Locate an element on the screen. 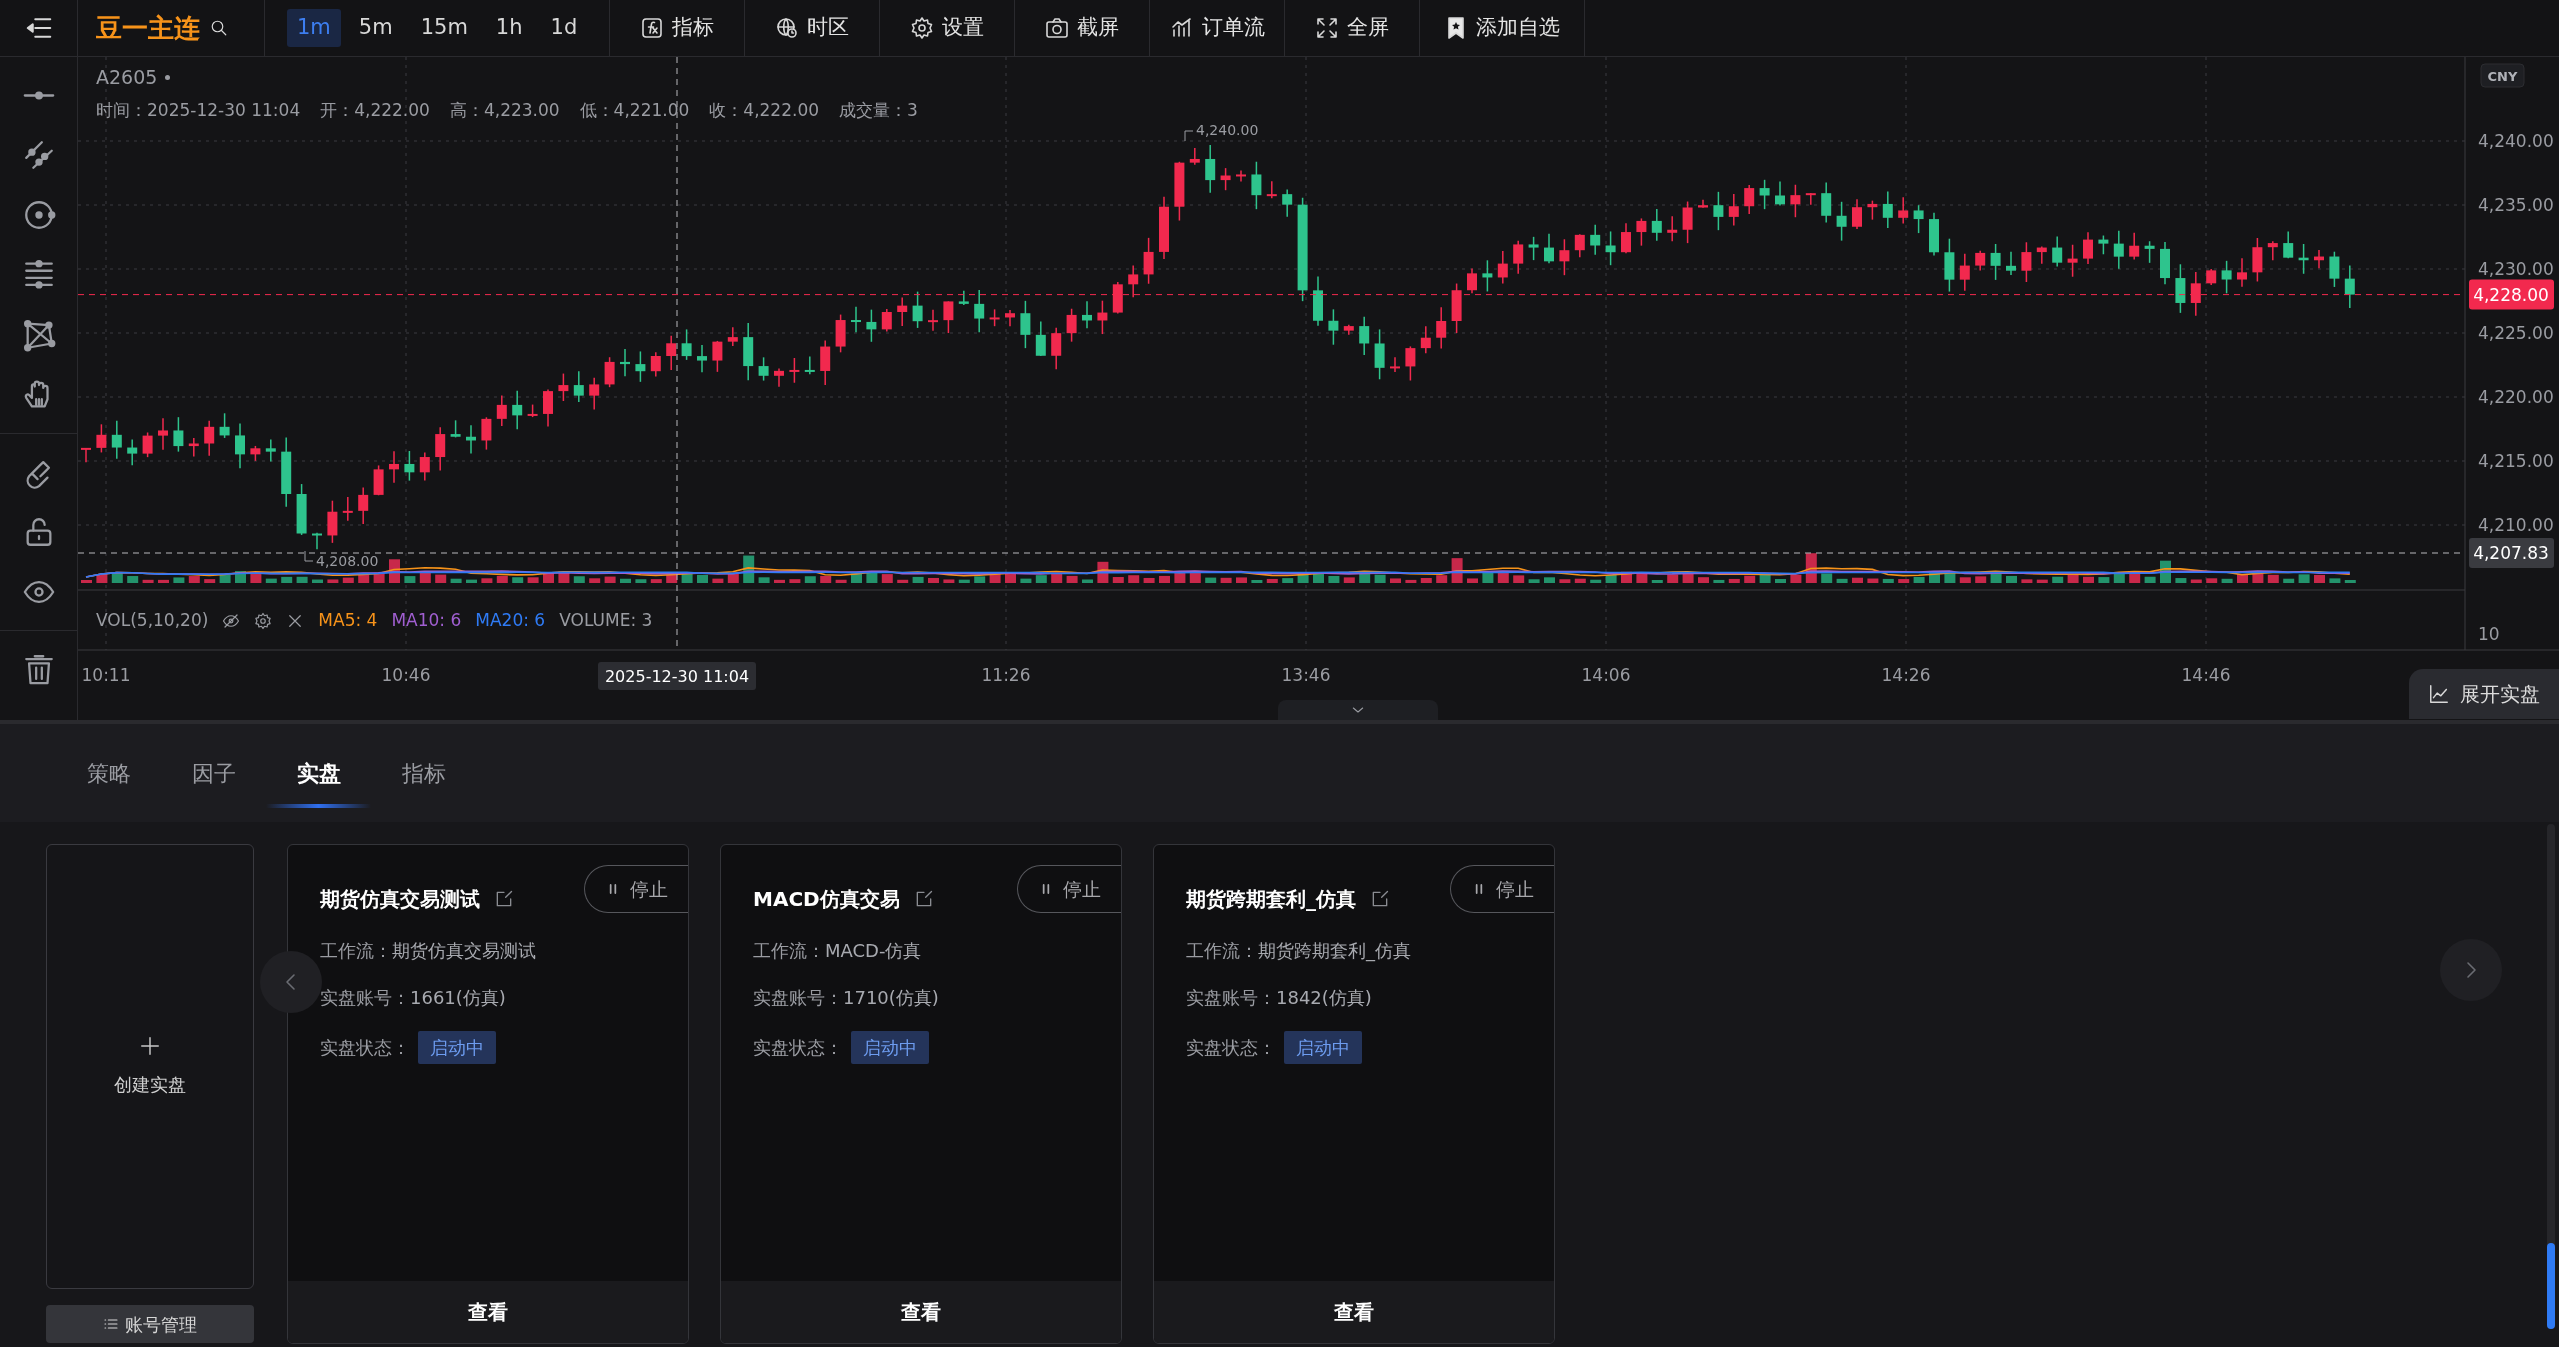  expand-button: 展开实盘 is located at coordinates (2484, 694).